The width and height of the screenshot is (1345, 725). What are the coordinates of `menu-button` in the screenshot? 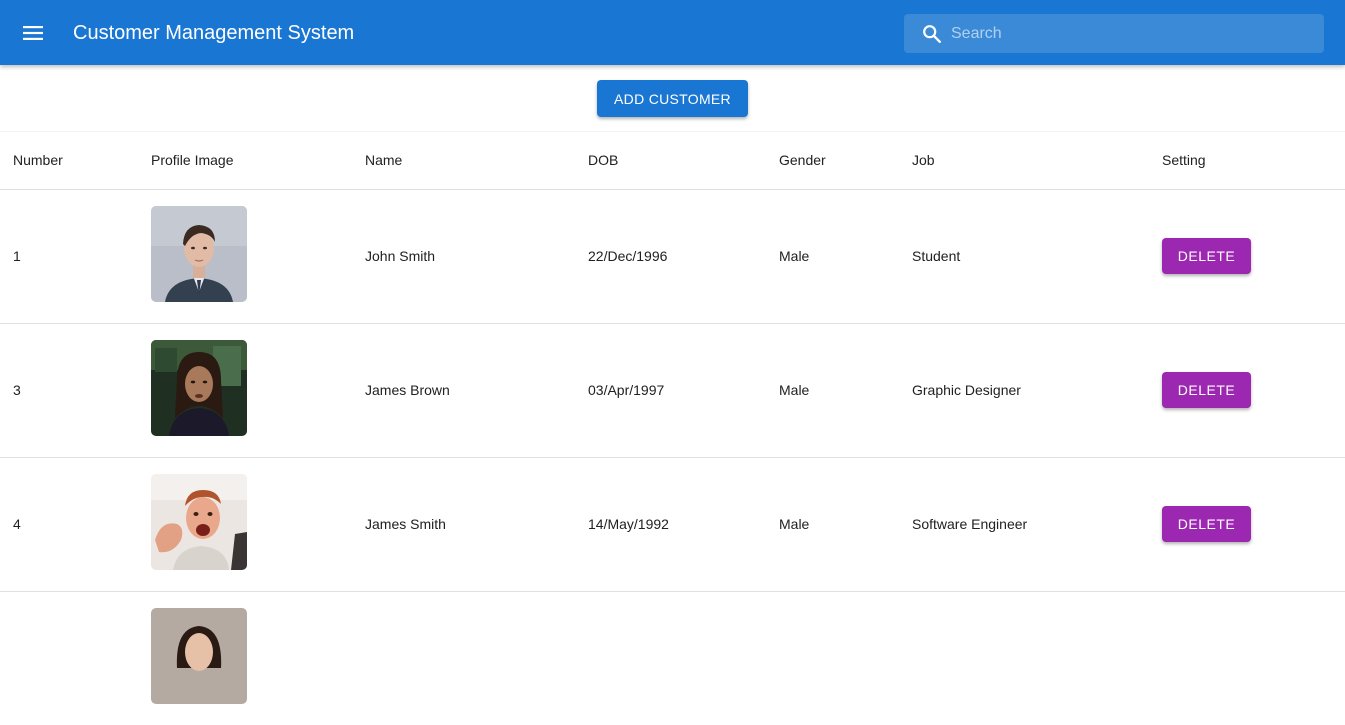 It's located at (33, 33).